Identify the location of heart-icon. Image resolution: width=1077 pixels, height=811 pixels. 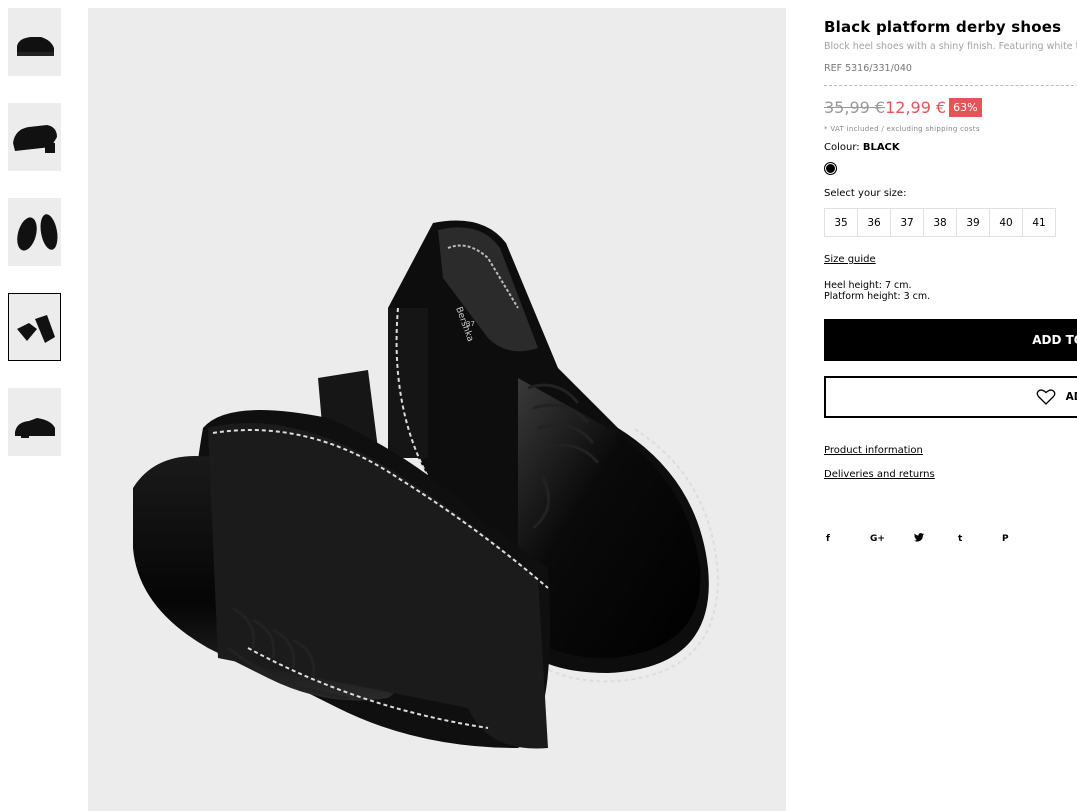
(1046, 397).